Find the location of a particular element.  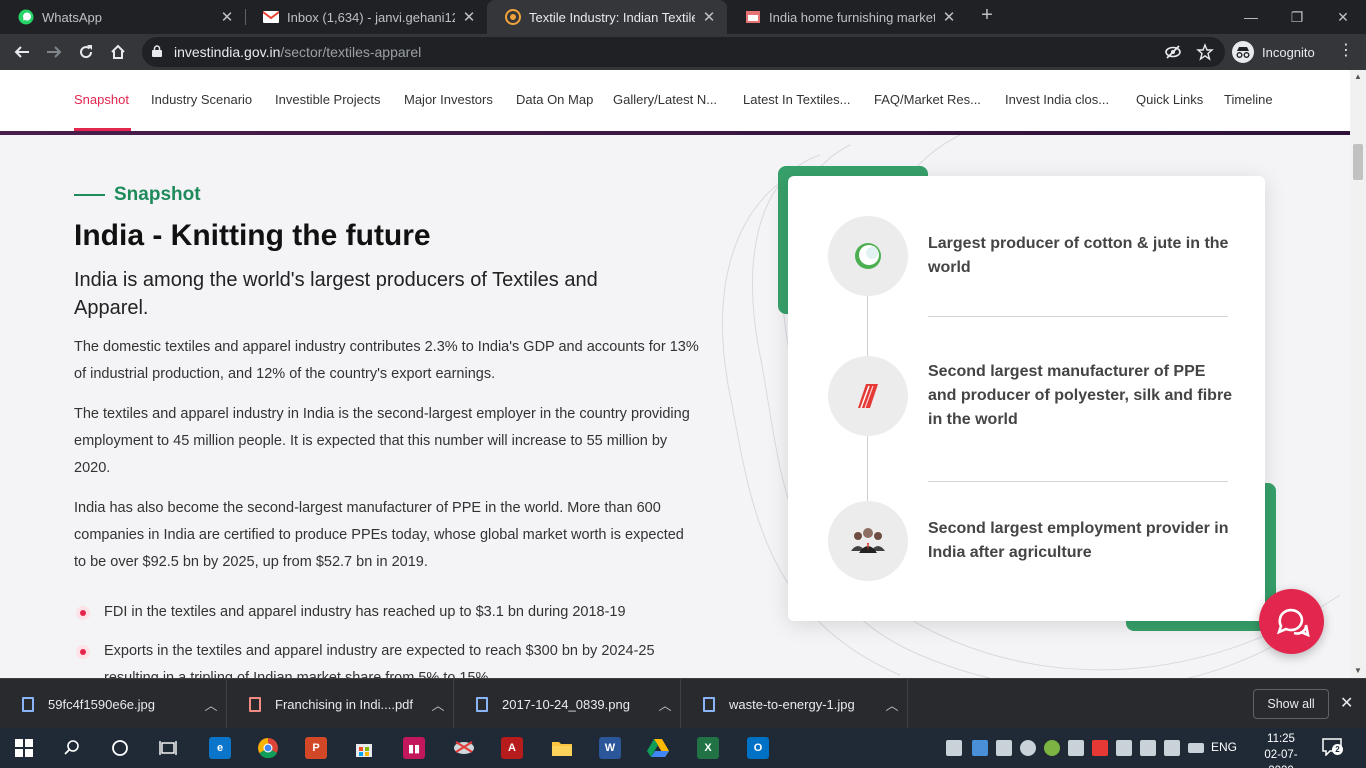

close-shelf-icon: ✕ is located at coordinates (1346, 703).